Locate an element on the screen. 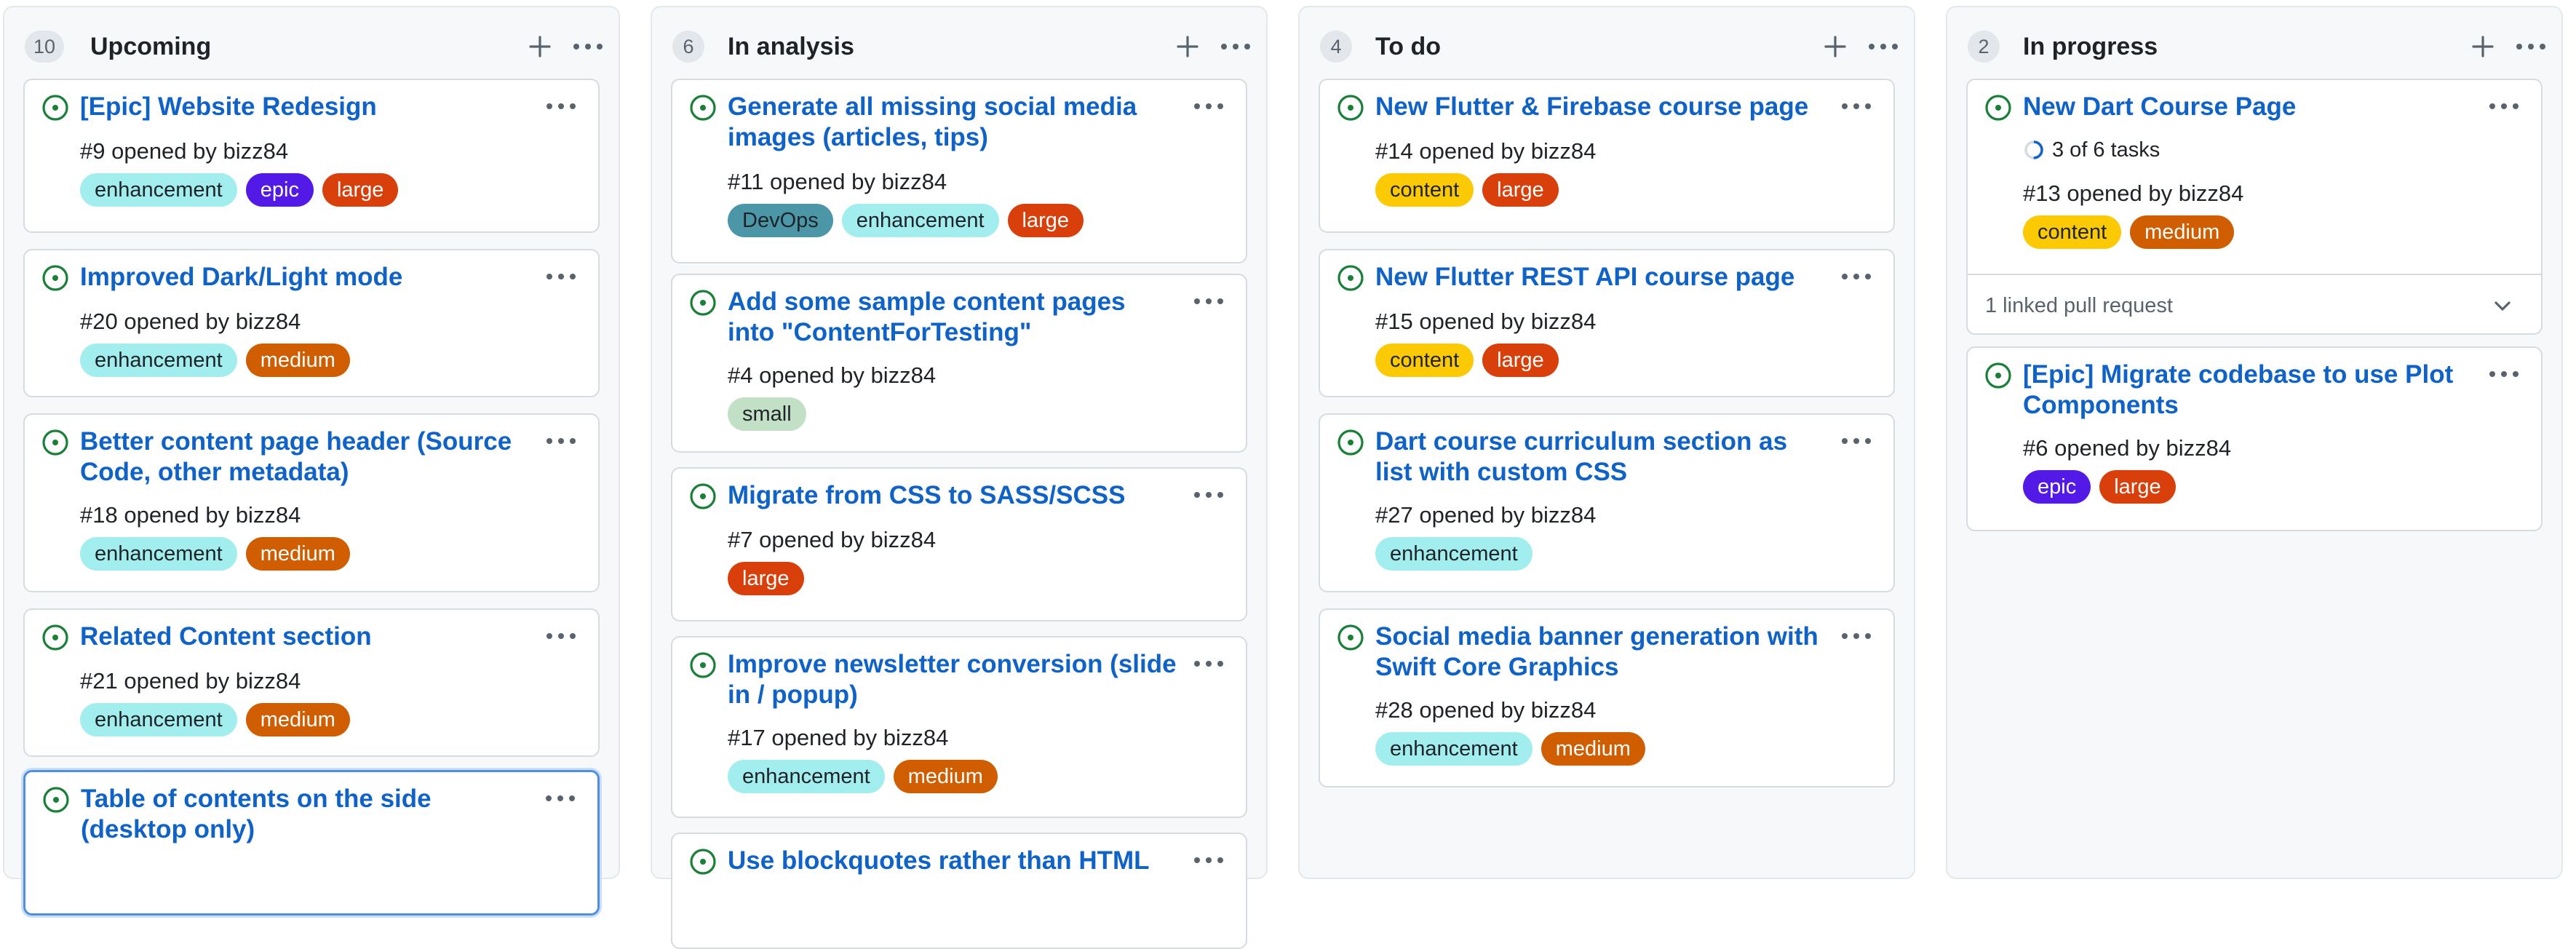 This screenshot has height=949, width=2576. plus-icon is located at coordinates (1187, 46).